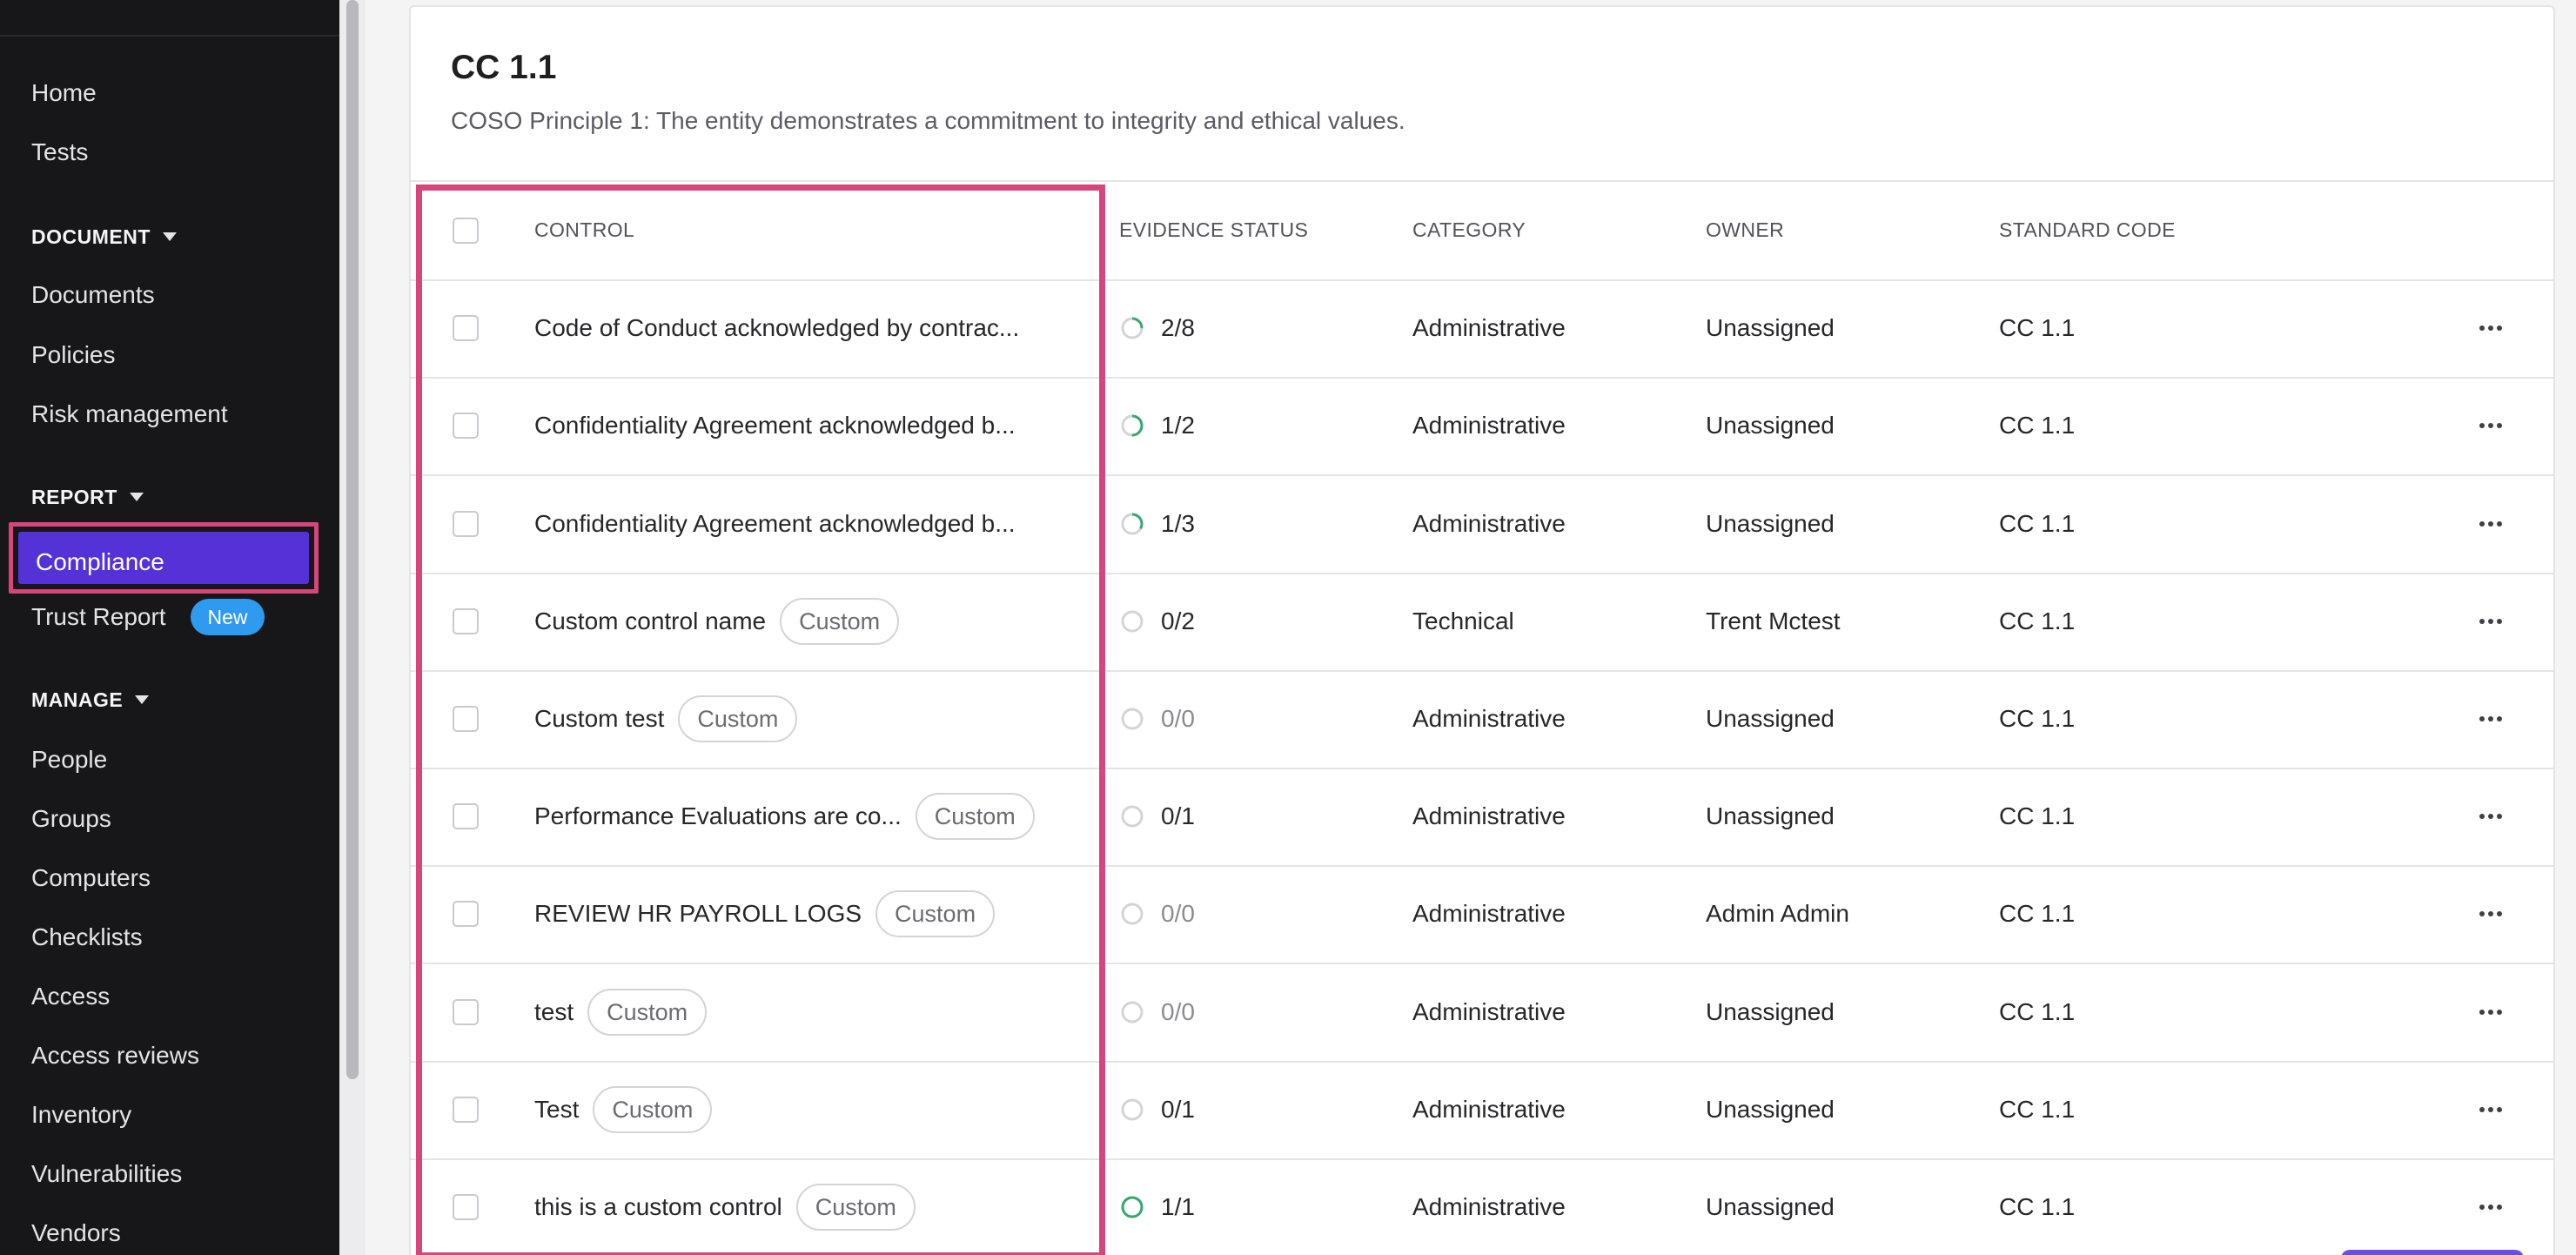 This screenshot has height=1255, width=2576. What do you see at coordinates (169, 36) in the screenshot?
I see `sidebar-divider` at bounding box center [169, 36].